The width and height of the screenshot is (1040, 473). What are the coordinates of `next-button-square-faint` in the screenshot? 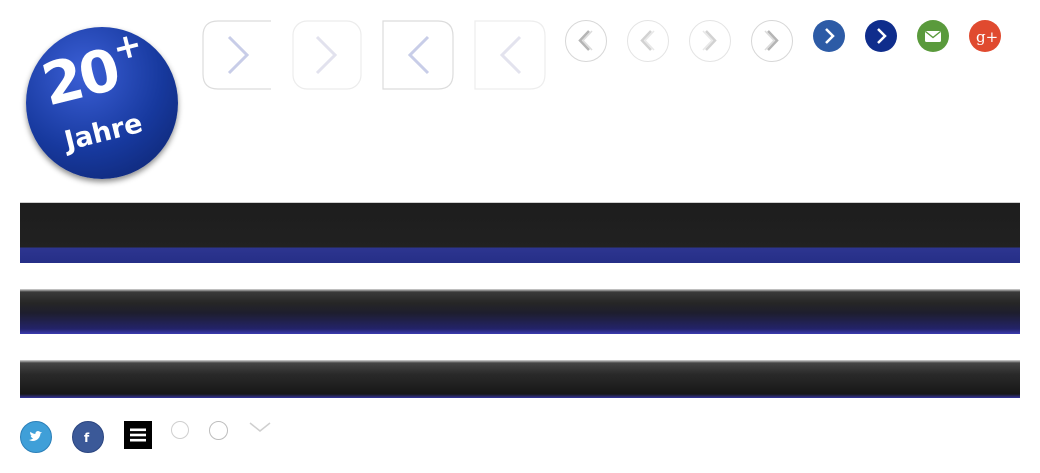 It's located at (327, 55).